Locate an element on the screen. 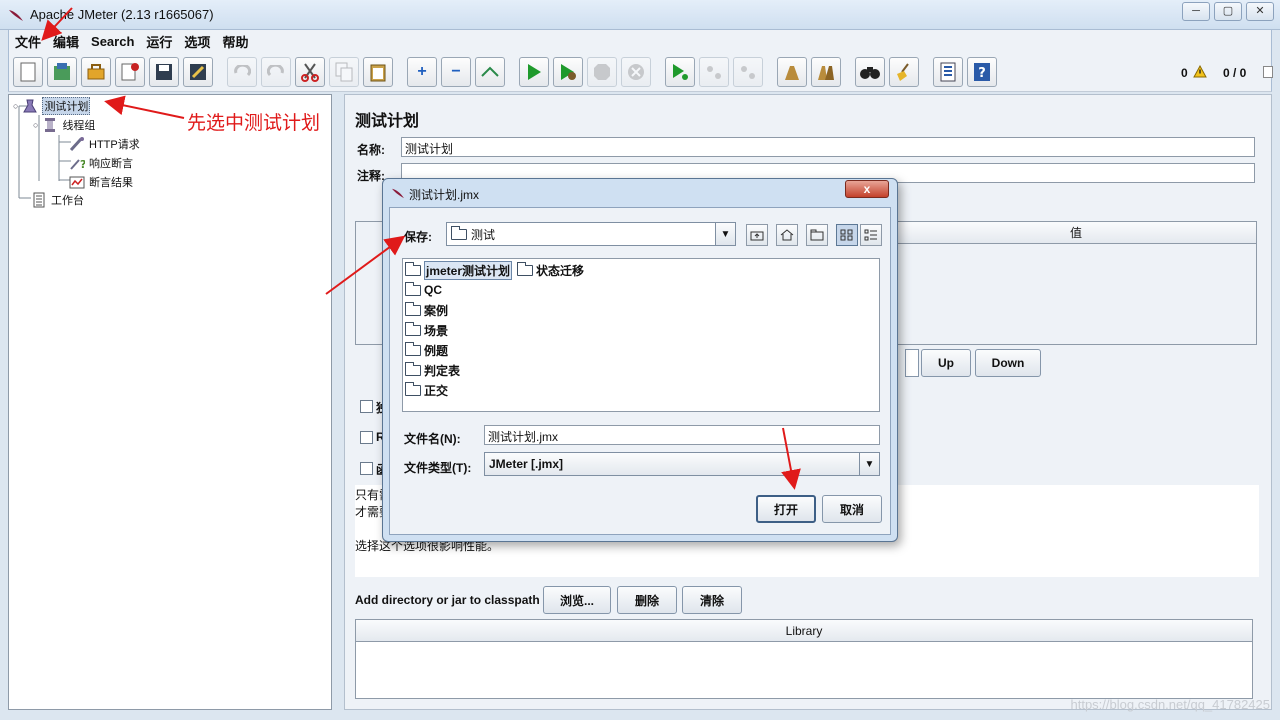 The image size is (1280, 720). toolbar: + − ? 0 0 / 0 is located at coordinates (640, 72).